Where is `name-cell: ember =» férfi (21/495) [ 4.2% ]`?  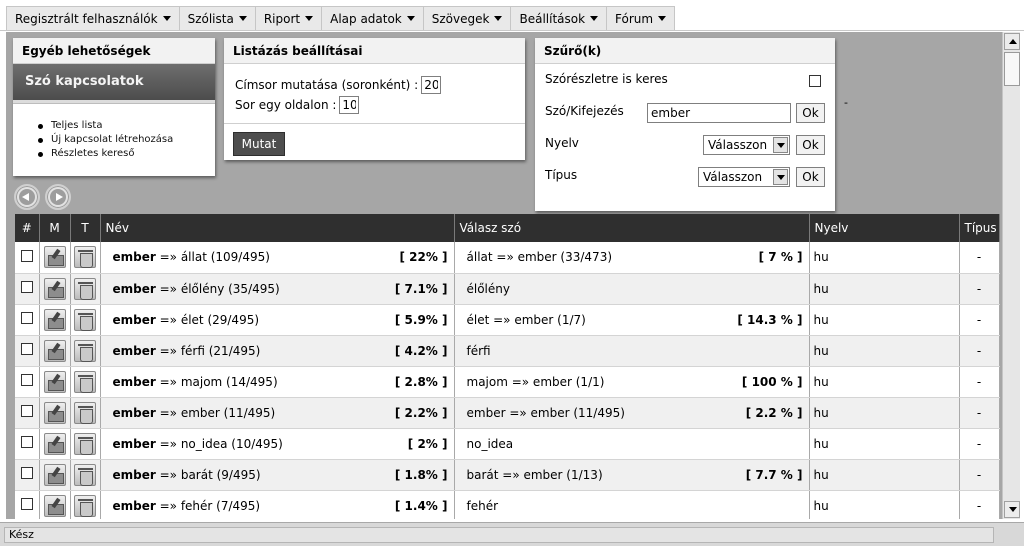
name-cell: ember =» férfi (21/495) [ 4.2% ] is located at coordinates (277, 351).